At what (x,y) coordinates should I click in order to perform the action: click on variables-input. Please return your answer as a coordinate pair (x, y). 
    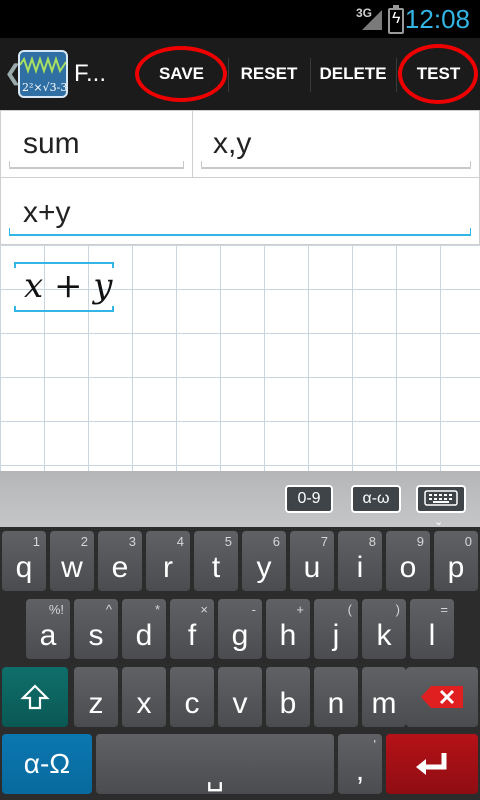
    Looking at the image, I should click on (338, 144).